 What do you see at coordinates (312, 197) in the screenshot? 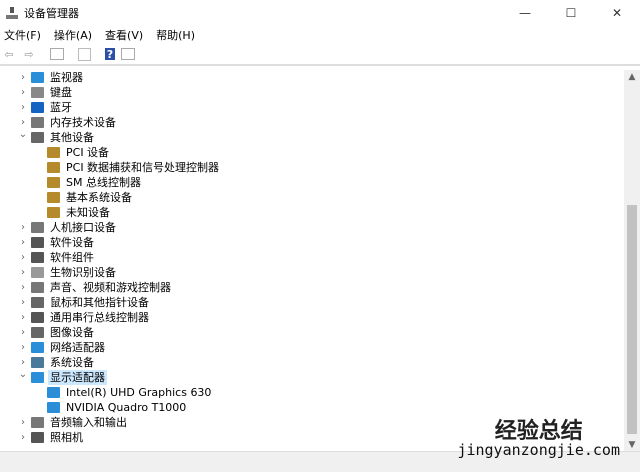
I see `tree-item: 基本系统设备` at bounding box center [312, 197].